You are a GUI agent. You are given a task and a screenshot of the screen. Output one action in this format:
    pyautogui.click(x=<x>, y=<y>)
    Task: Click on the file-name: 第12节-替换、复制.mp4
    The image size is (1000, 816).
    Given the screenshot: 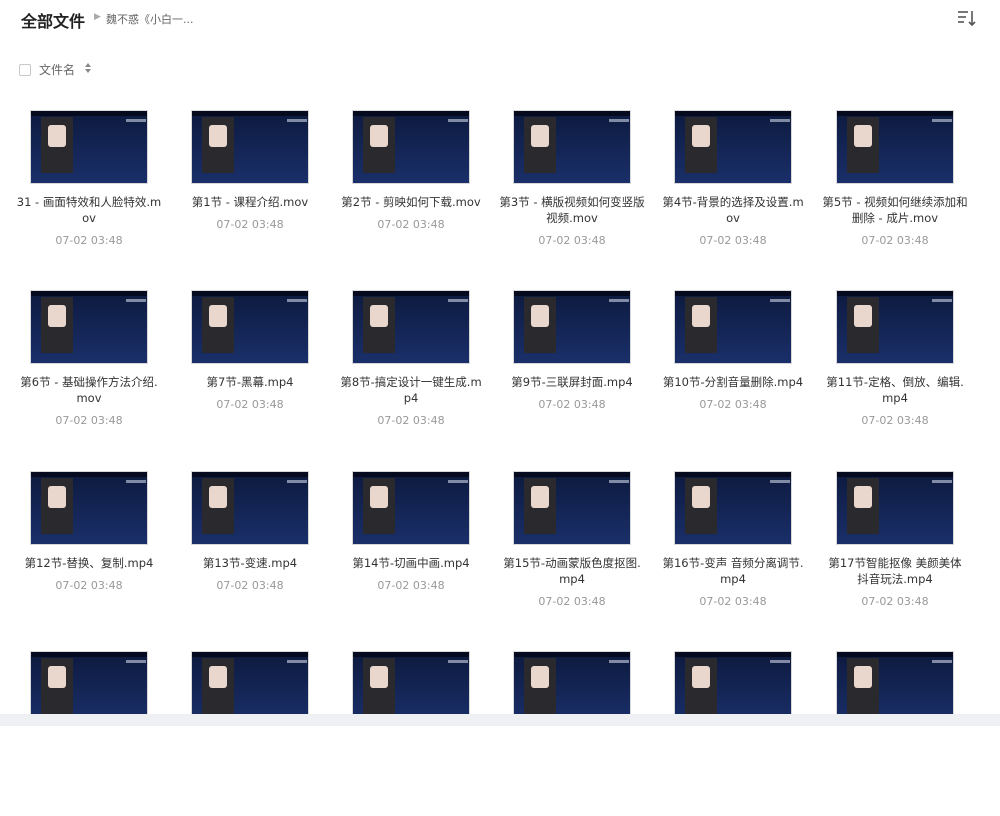 What is the action you would take?
    pyautogui.click(x=89, y=563)
    